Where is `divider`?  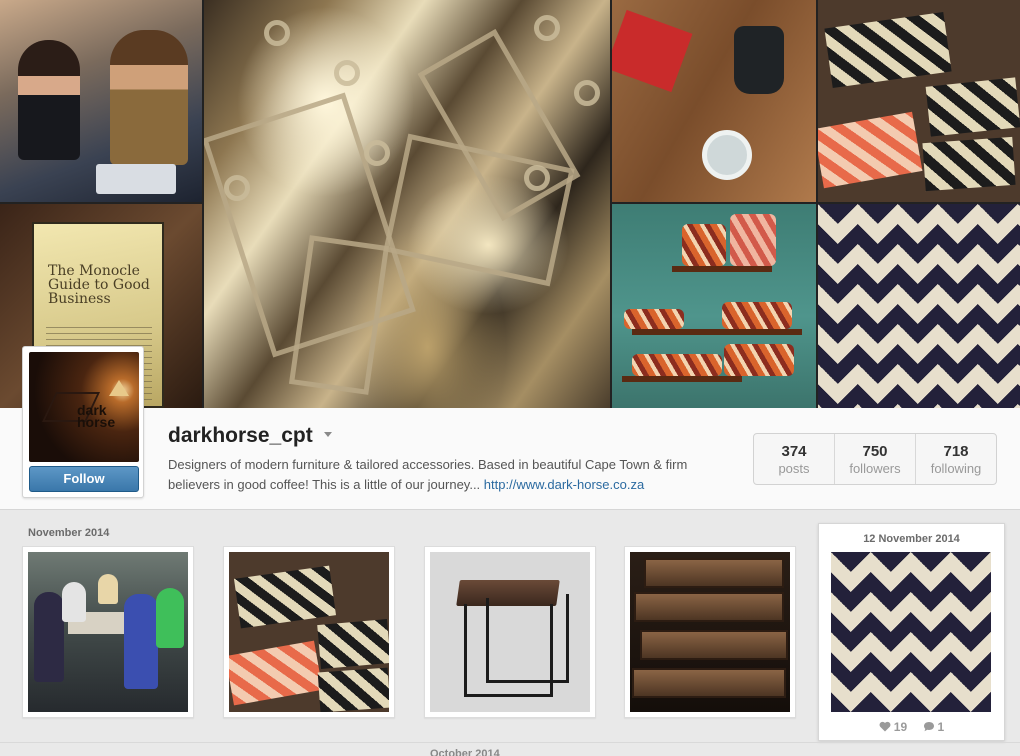 divider is located at coordinates (510, 742).